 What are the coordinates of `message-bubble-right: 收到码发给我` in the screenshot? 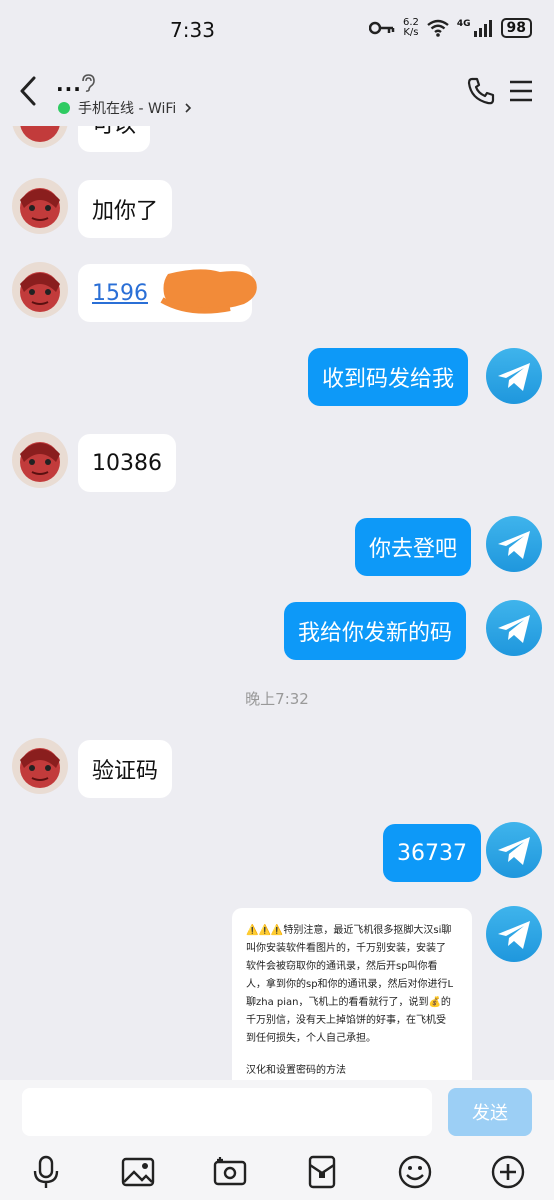 It's located at (388, 377).